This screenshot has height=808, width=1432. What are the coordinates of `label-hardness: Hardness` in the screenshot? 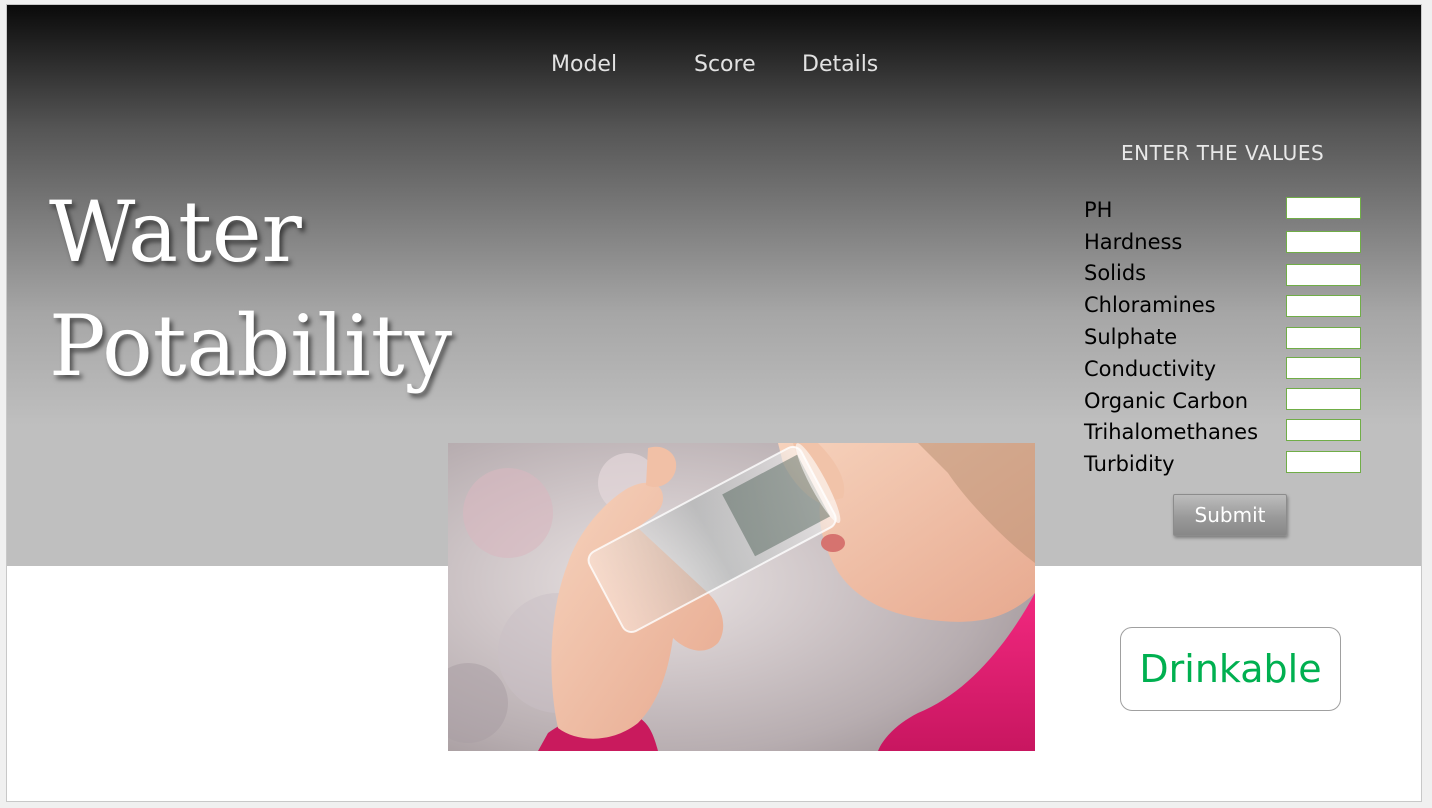 It's located at (1133, 242).